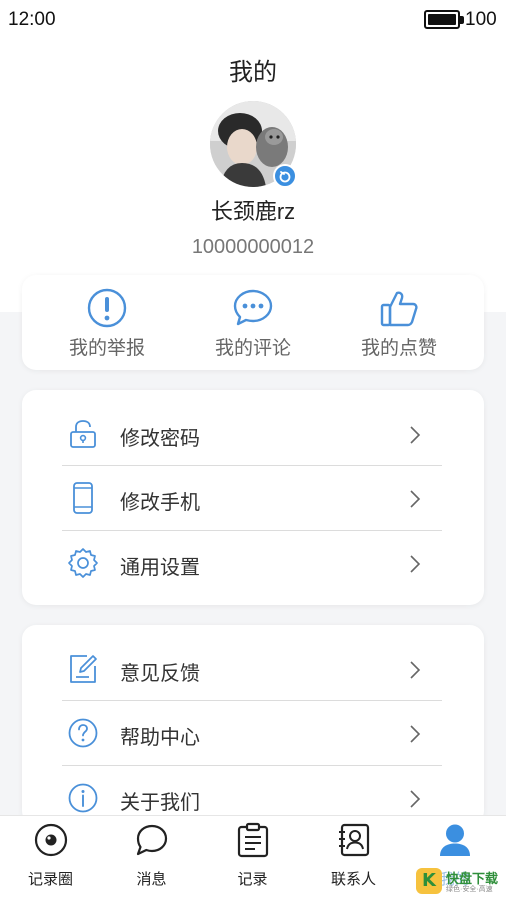 This screenshot has height=900, width=506. What do you see at coordinates (107, 308) in the screenshot?
I see `report-icon` at bounding box center [107, 308].